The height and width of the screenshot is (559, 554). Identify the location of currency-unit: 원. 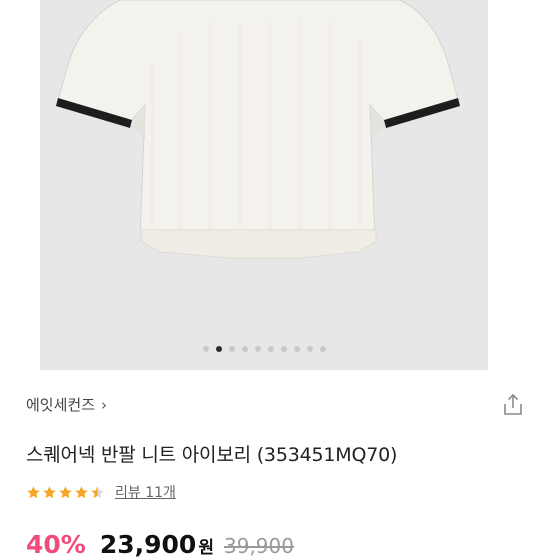
(206, 548).